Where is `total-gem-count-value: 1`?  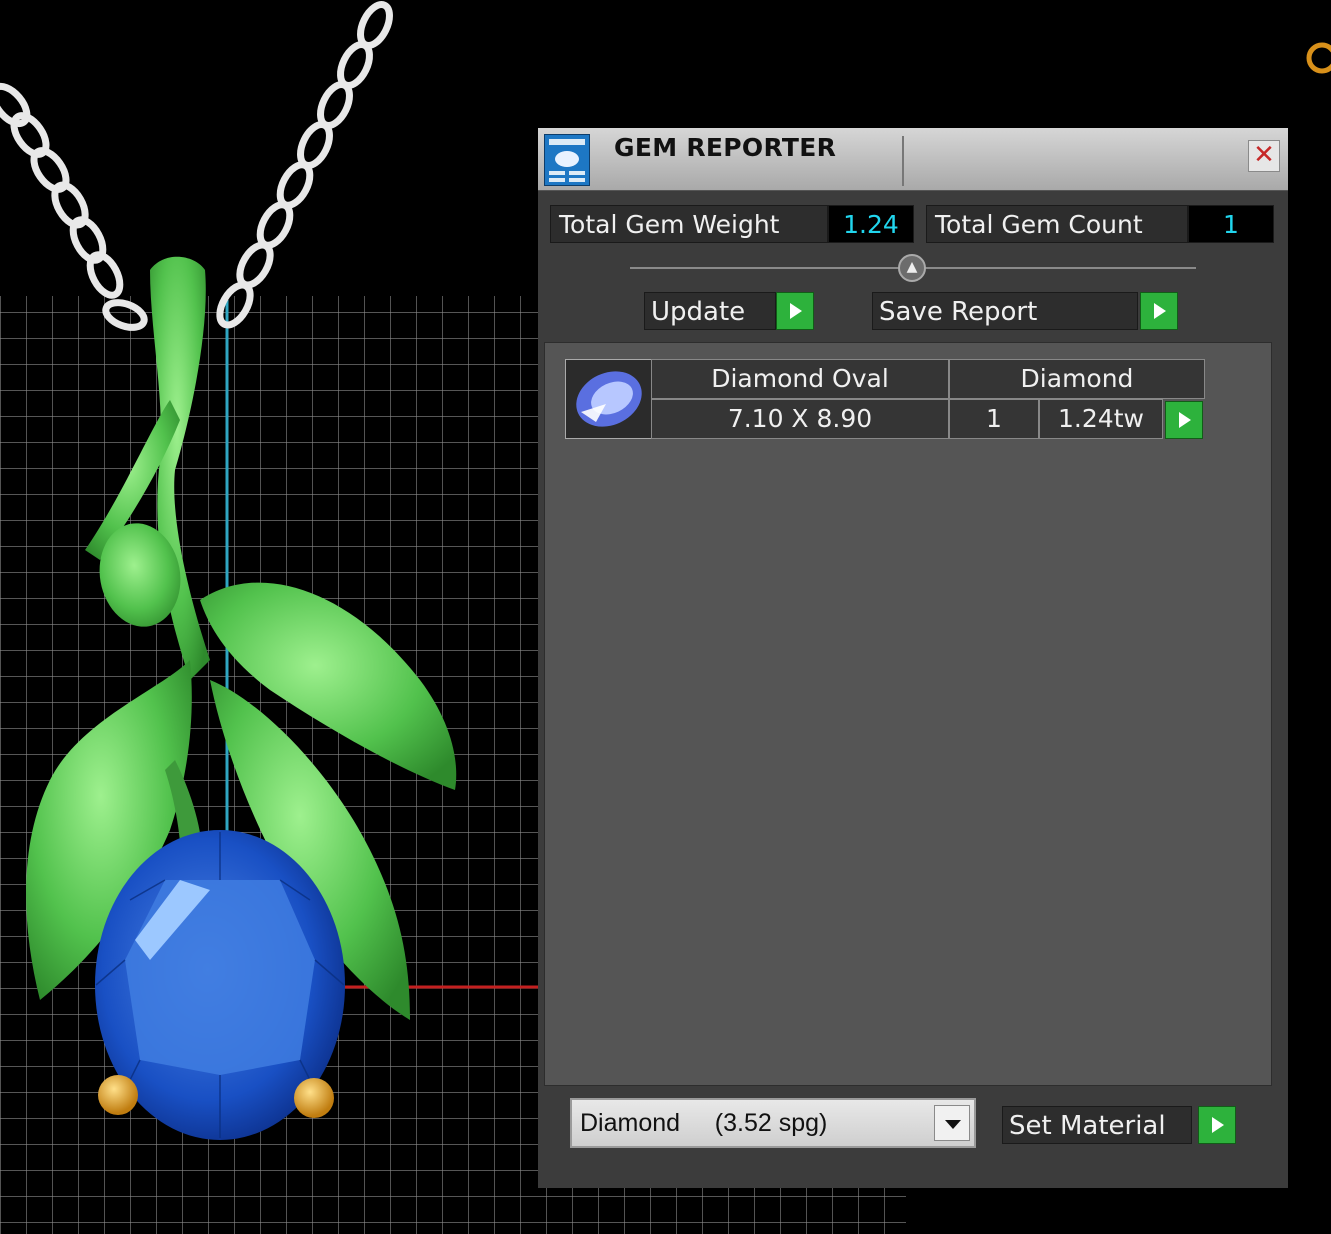 total-gem-count-value: 1 is located at coordinates (1231, 224).